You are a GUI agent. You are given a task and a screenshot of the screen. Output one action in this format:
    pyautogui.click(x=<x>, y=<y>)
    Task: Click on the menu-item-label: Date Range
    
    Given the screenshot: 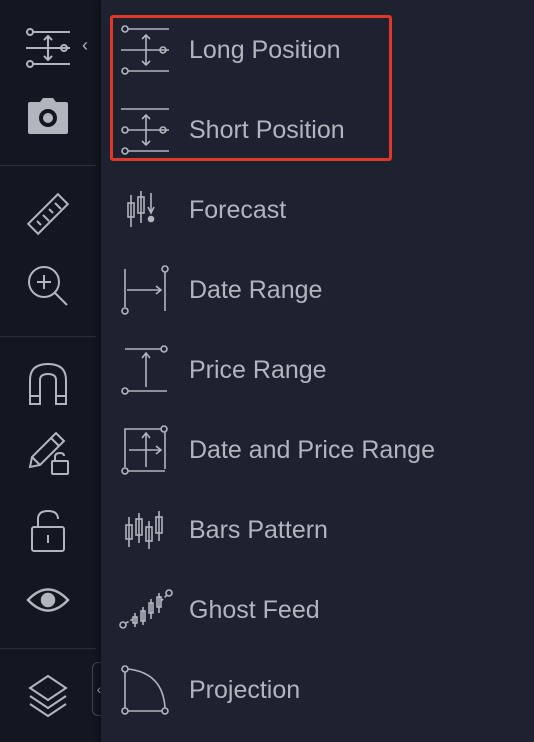 What is the action you would take?
    pyautogui.click(x=256, y=289)
    